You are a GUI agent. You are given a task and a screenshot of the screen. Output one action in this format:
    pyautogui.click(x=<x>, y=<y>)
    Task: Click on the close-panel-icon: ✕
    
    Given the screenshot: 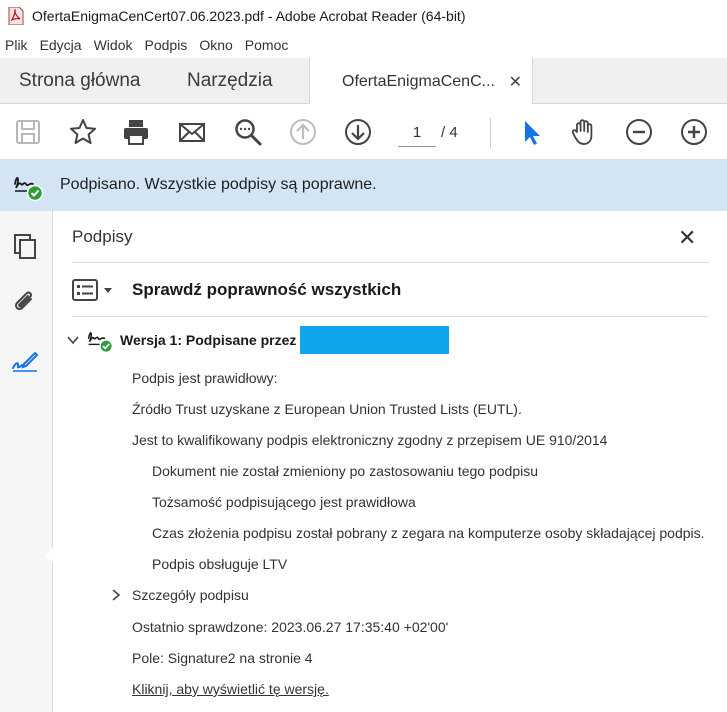 What is the action you would take?
    pyautogui.click(x=687, y=238)
    